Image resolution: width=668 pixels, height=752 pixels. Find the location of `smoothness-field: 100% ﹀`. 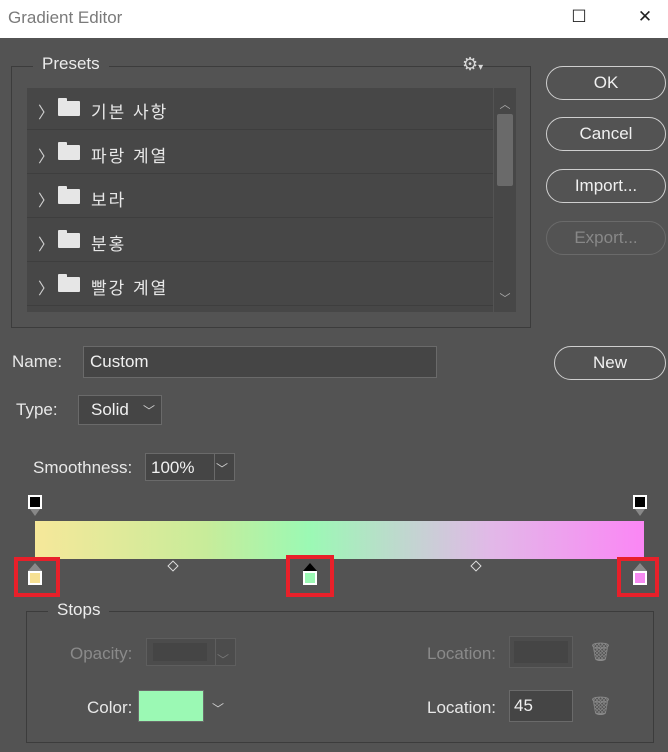

smoothness-field: 100% ﹀ is located at coordinates (190, 467).